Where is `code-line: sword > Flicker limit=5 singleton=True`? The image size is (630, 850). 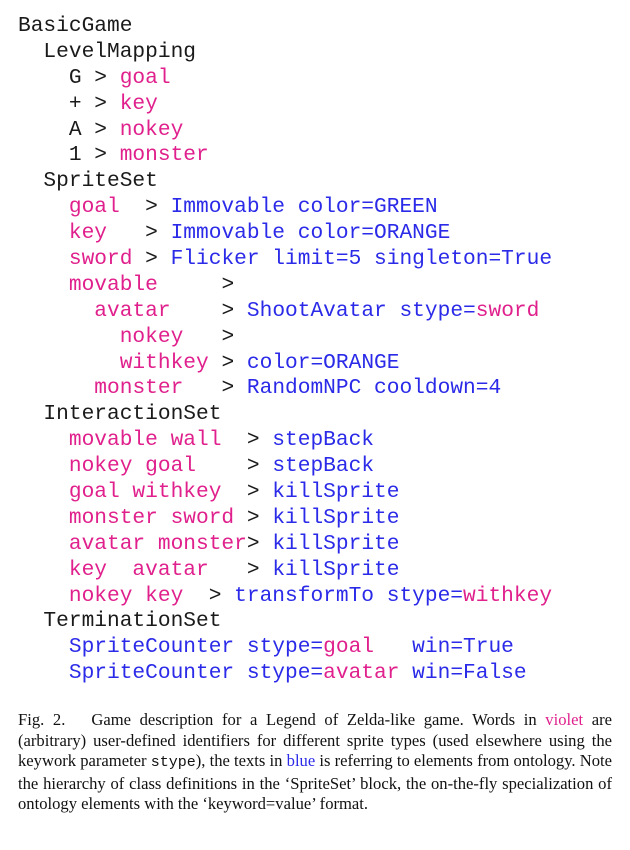
code-line: sword > Flicker limit=5 singleton=True is located at coordinates (285, 260).